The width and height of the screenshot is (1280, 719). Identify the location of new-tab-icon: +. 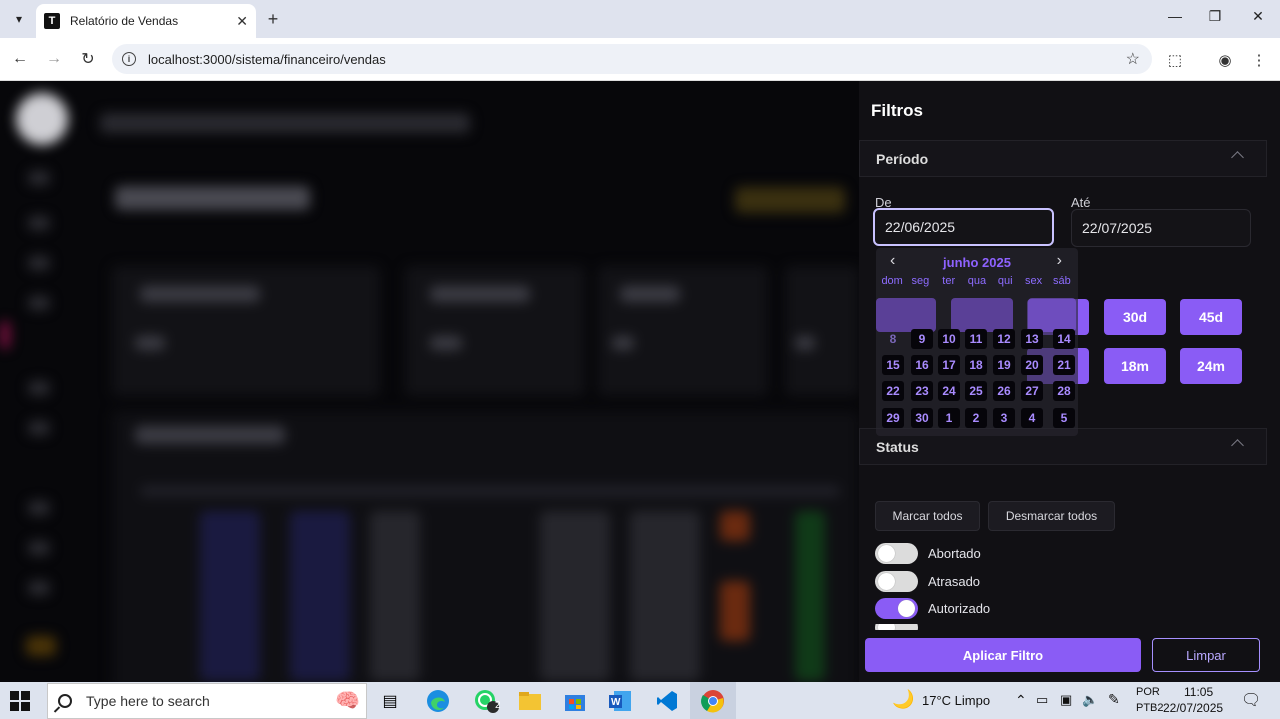
(273, 19).